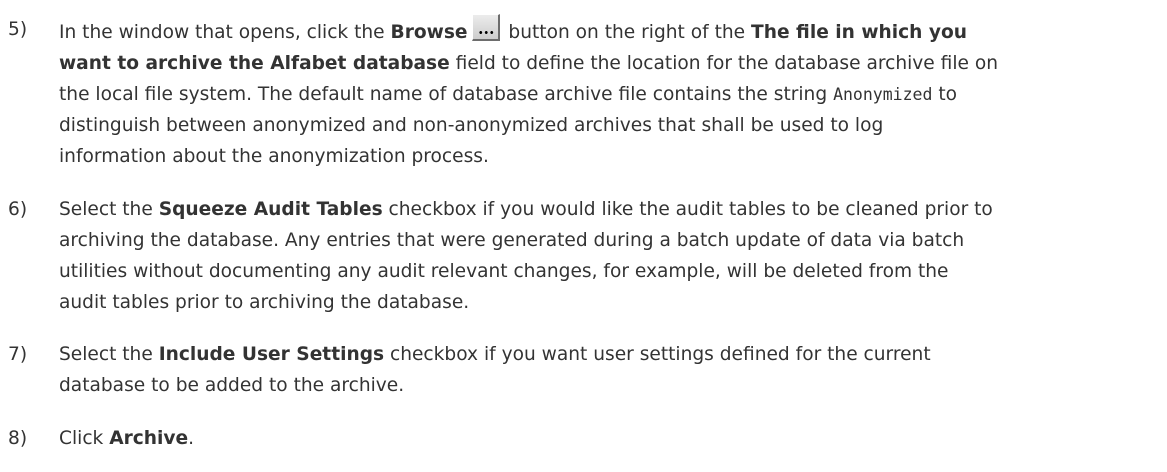 Image resolution: width=1167 pixels, height=472 pixels. I want to click on step-number: 8), so click(18, 438).